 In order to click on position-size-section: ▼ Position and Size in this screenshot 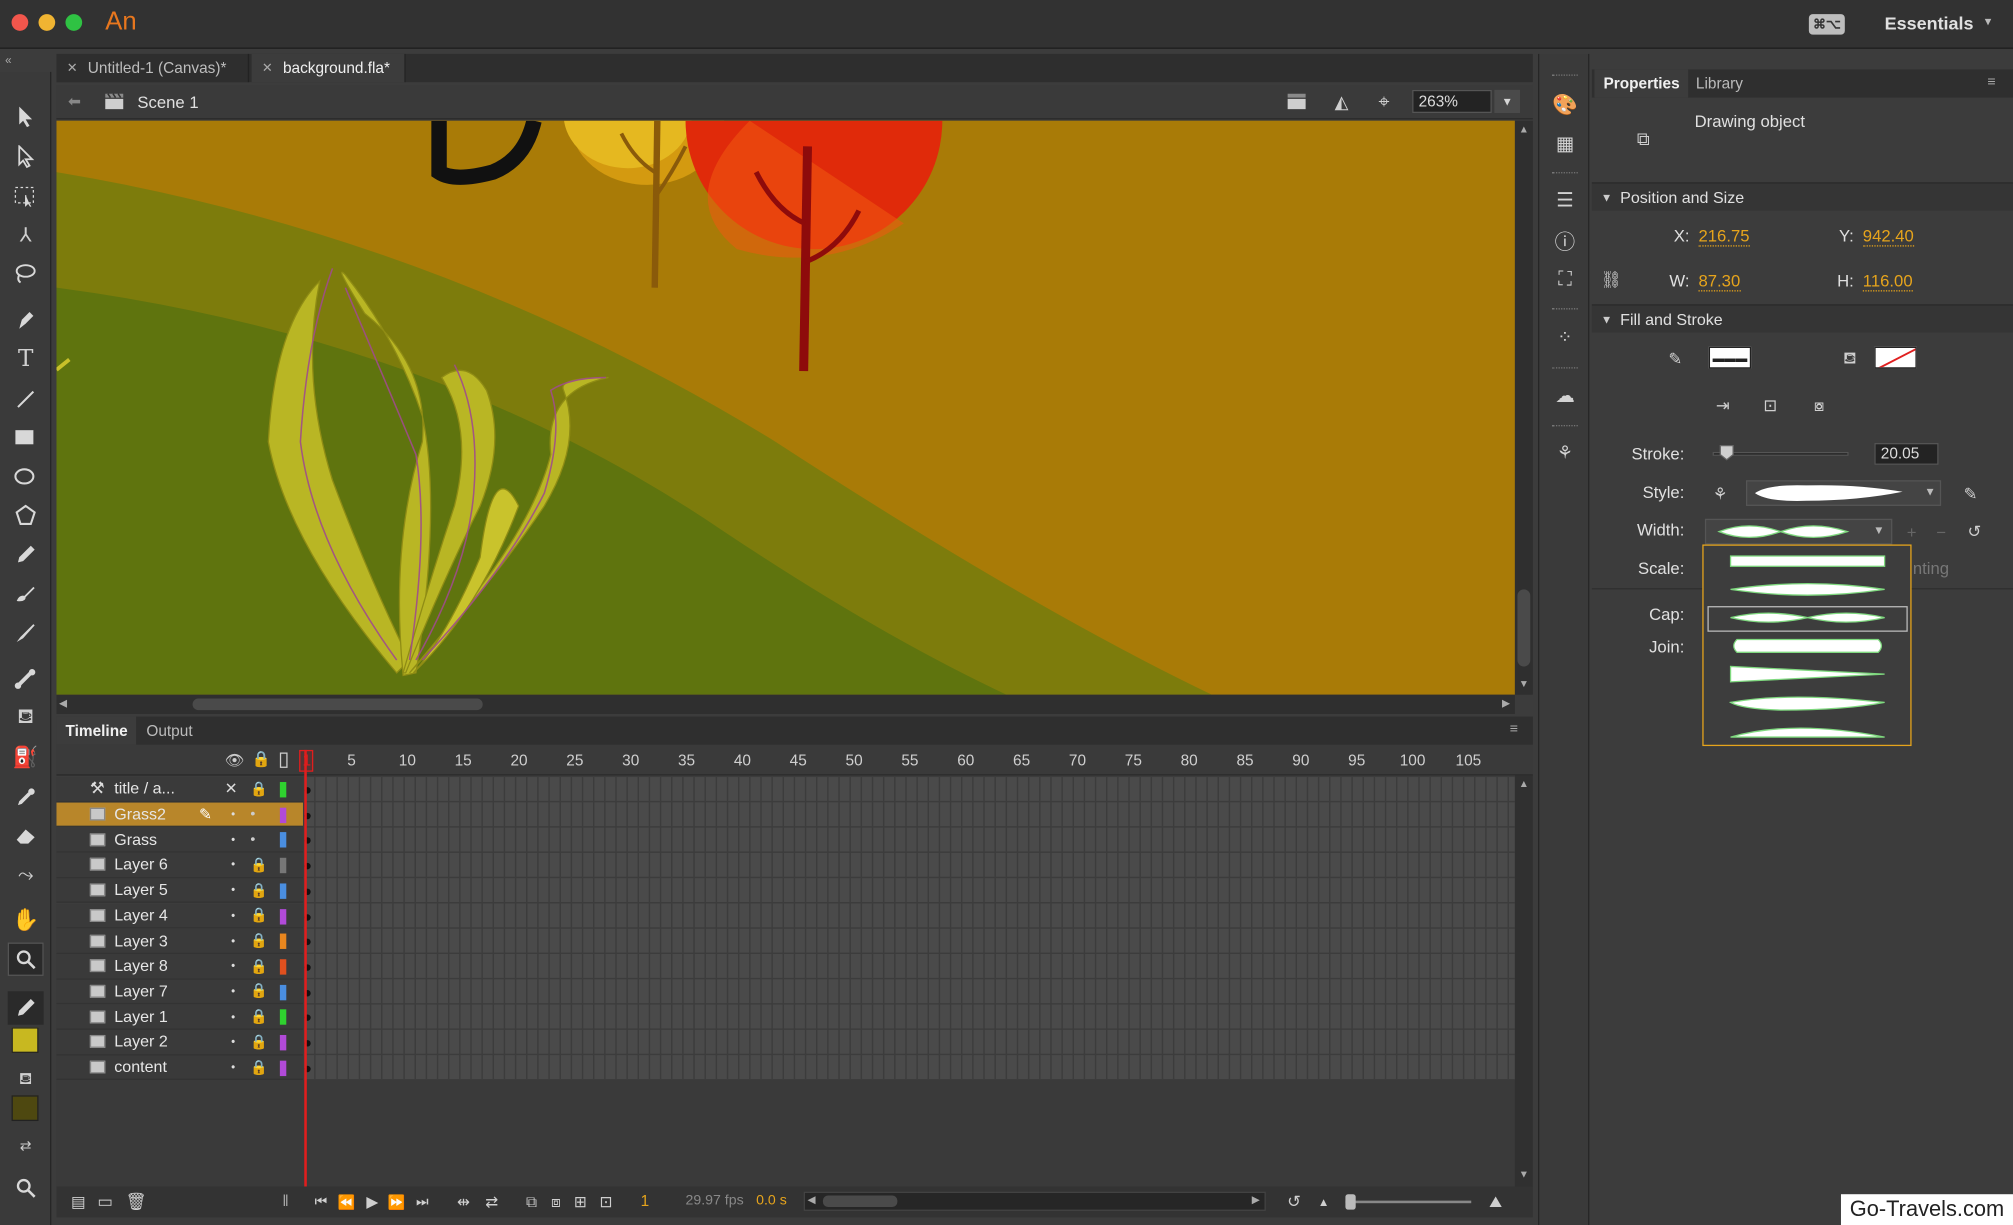, I will do `click(1802, 196)`.